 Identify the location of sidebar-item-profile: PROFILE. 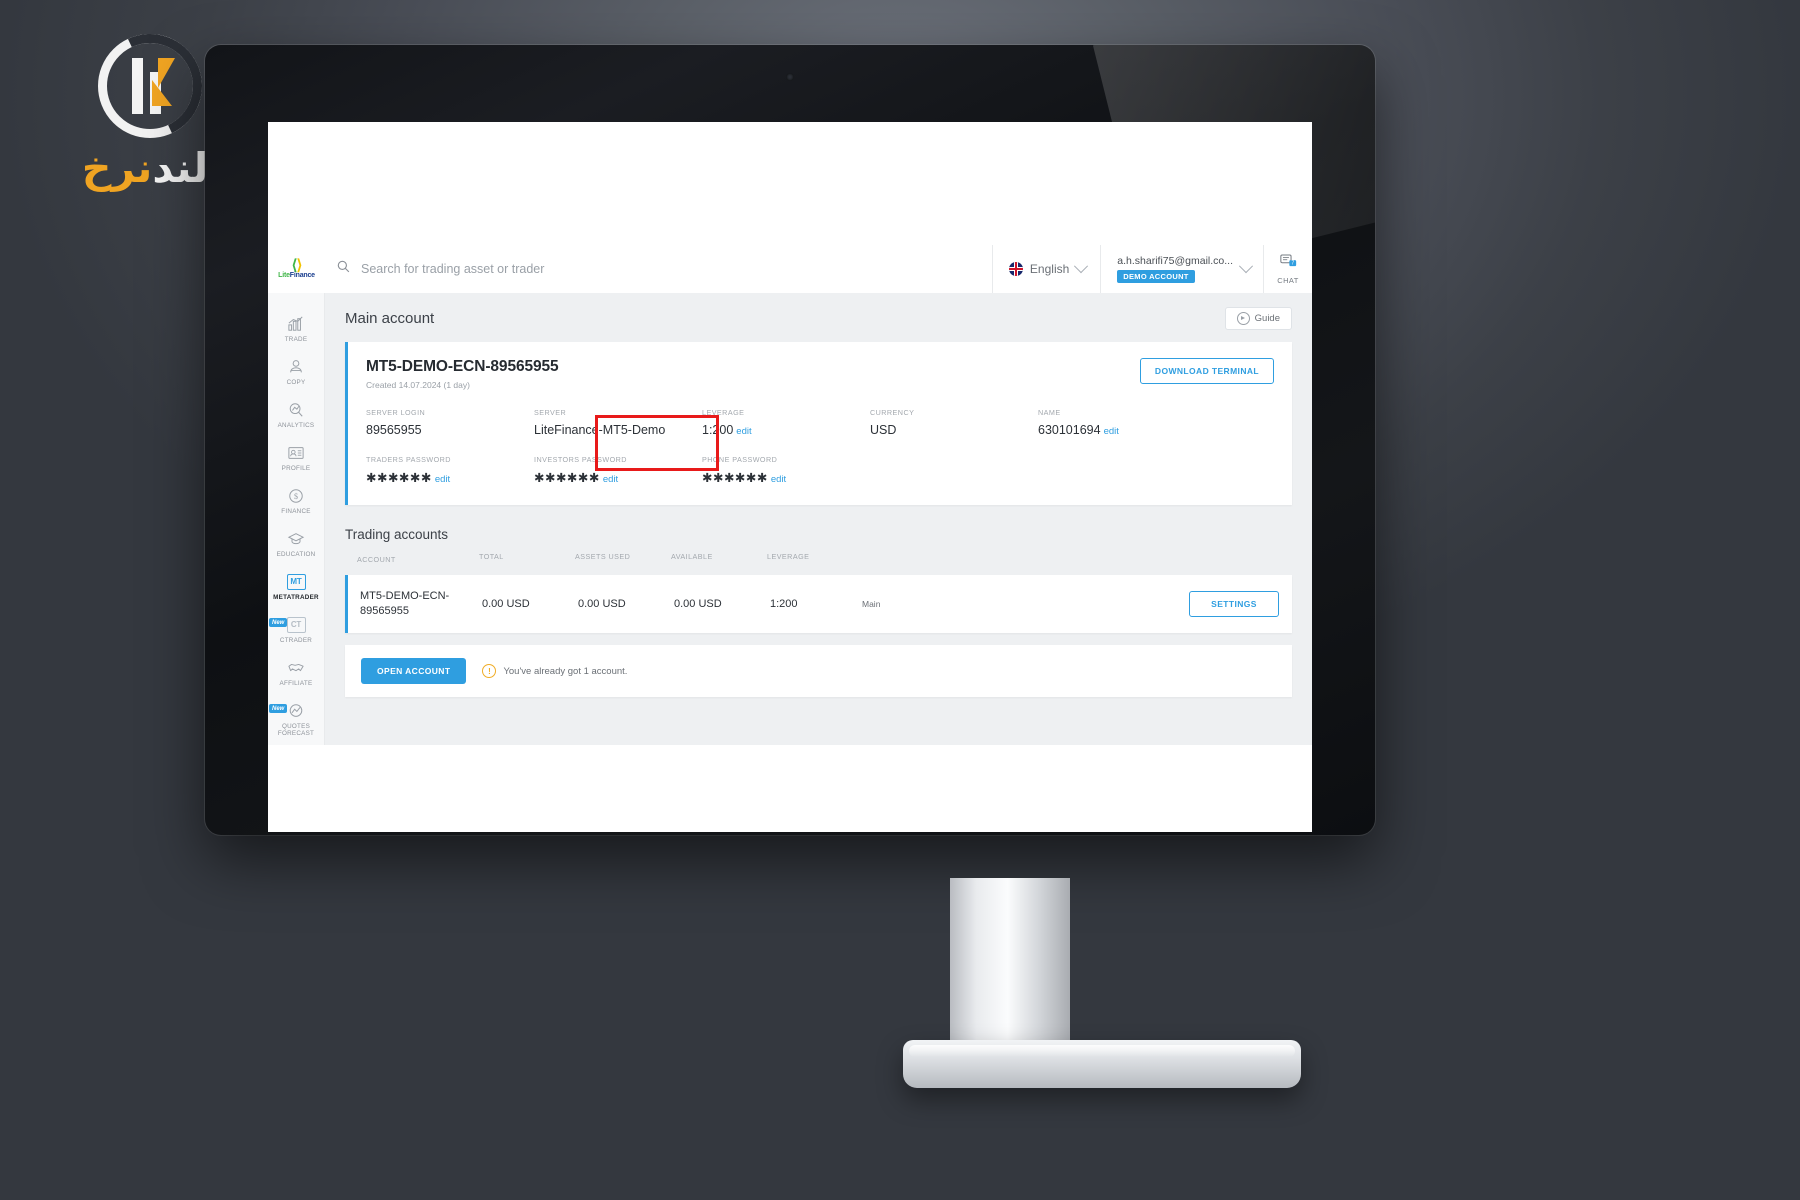
(296, 457).